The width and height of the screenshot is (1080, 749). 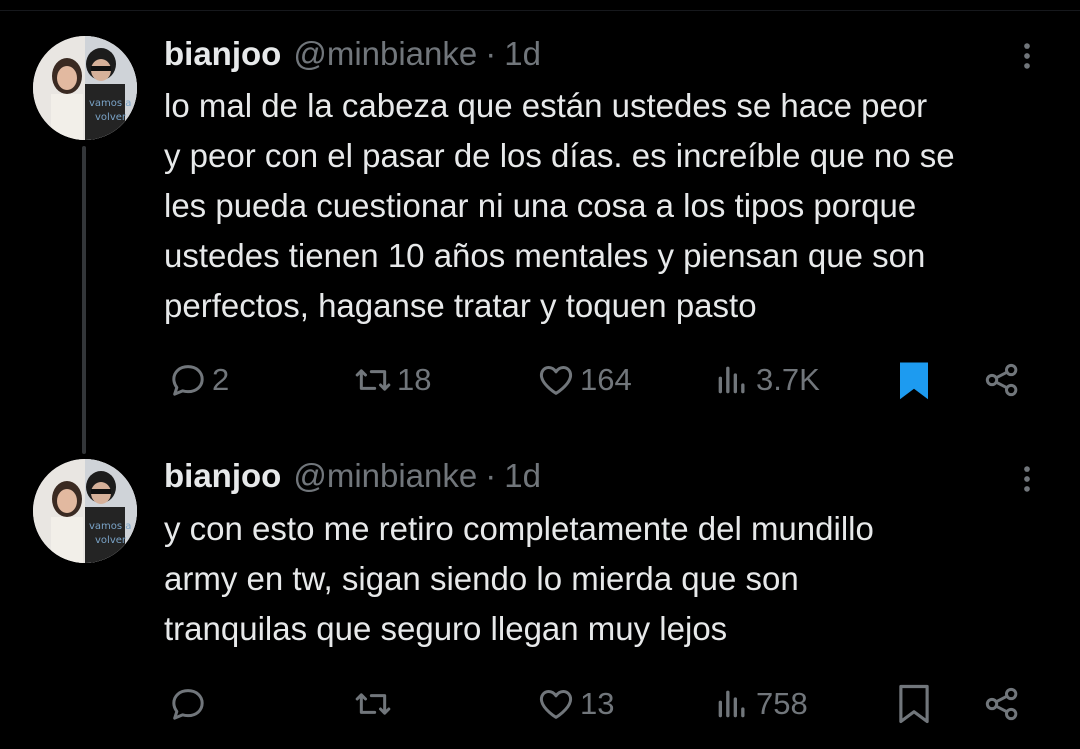 I want to click on views-button: 758, so click(x=760, y=704).